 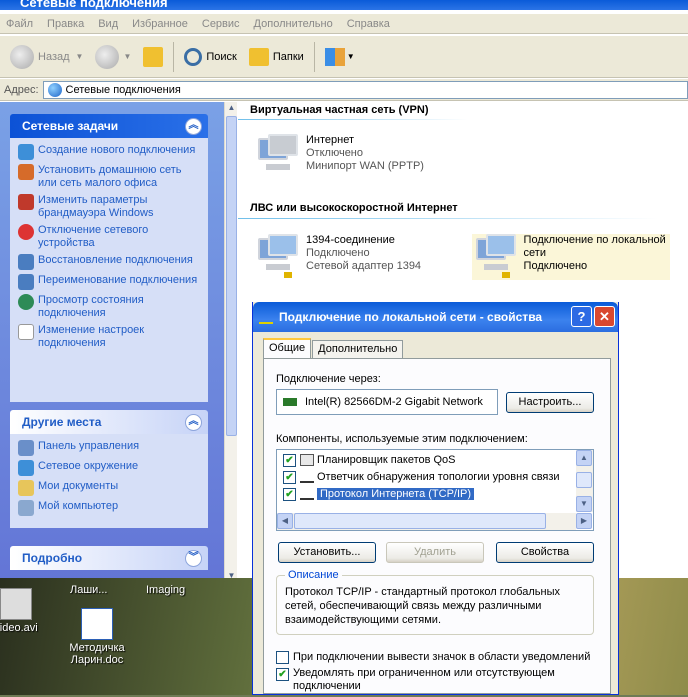 What do you see at coordinates (109, 126) in the screenshot?
I see `network-tasks-header: Сетевые задачи ︽` at bounding box center [109, 126].